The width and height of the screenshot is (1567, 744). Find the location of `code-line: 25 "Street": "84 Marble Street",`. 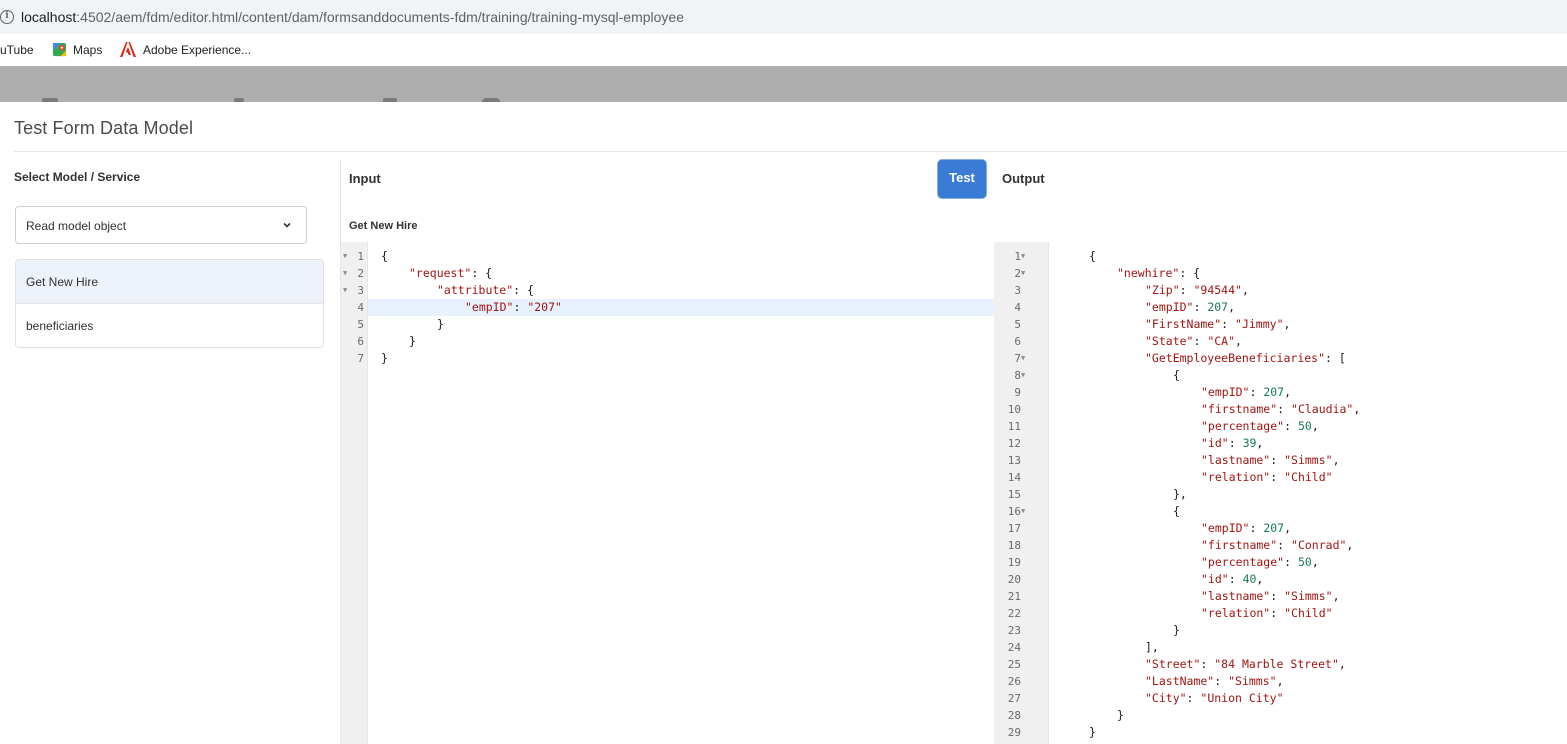

code-line: 25 "Street": "84 Marble Street", is located at coordinates (1280, 664).